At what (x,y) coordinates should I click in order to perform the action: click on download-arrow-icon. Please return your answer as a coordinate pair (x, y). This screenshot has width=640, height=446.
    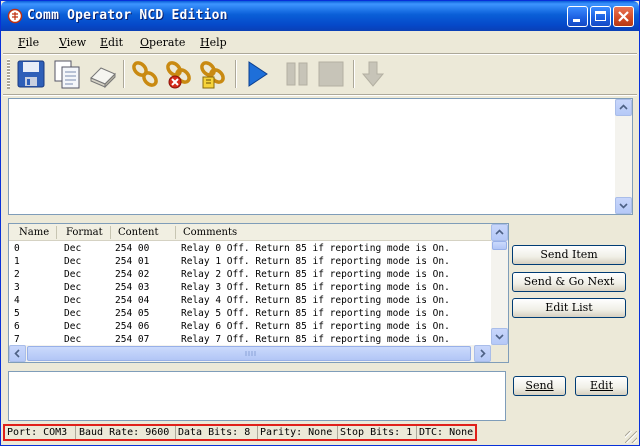
    Looking at the image, I should click on (373, 74).